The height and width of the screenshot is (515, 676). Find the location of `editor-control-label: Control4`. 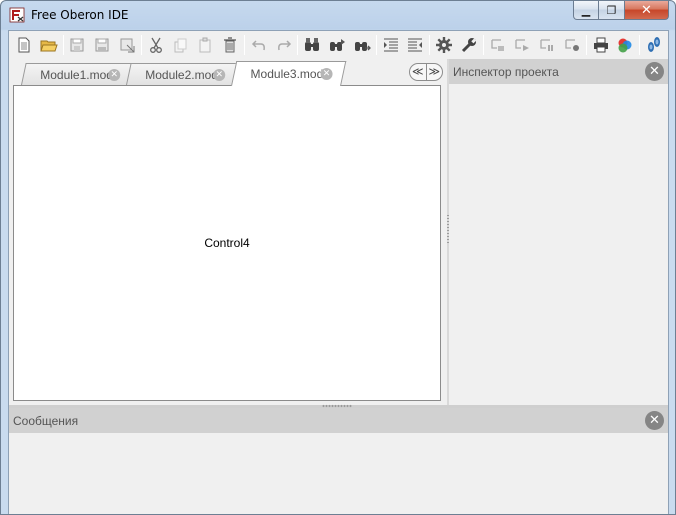

editor-control-label: Control4 is located at coordinates (227, 243).